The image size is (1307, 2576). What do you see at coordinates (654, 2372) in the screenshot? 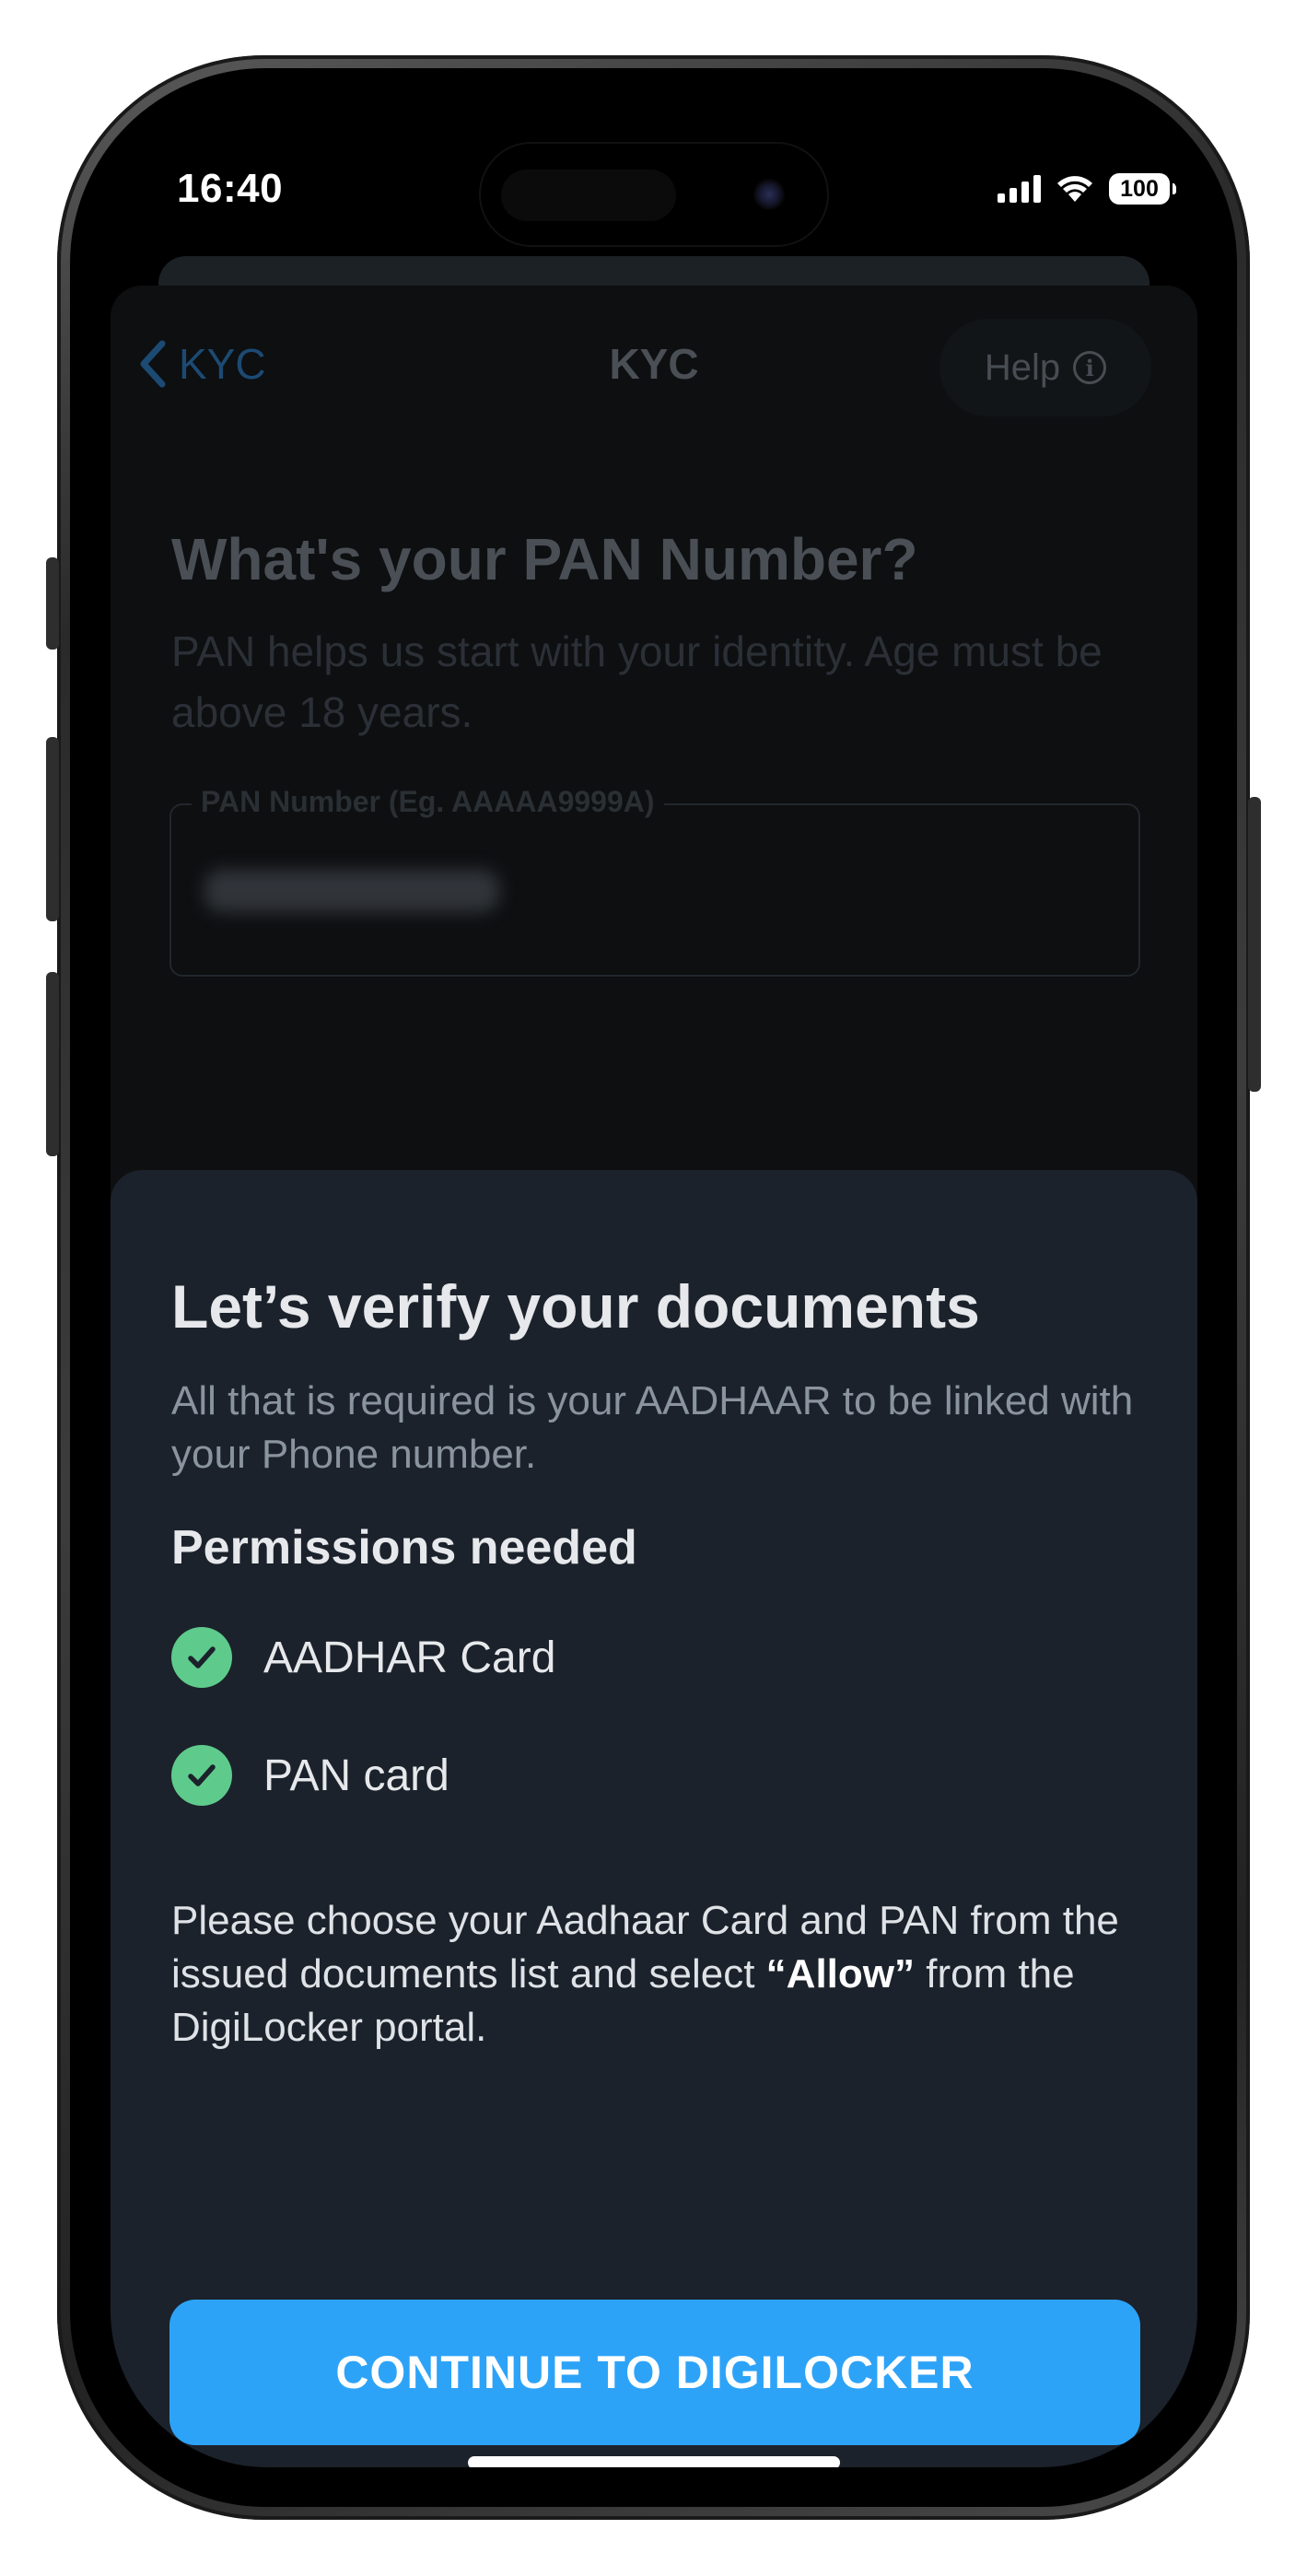
I see `continue-to-digilocker-button: CONTINUE TO DIGILOCKER` at bounding box center [654, 2372].